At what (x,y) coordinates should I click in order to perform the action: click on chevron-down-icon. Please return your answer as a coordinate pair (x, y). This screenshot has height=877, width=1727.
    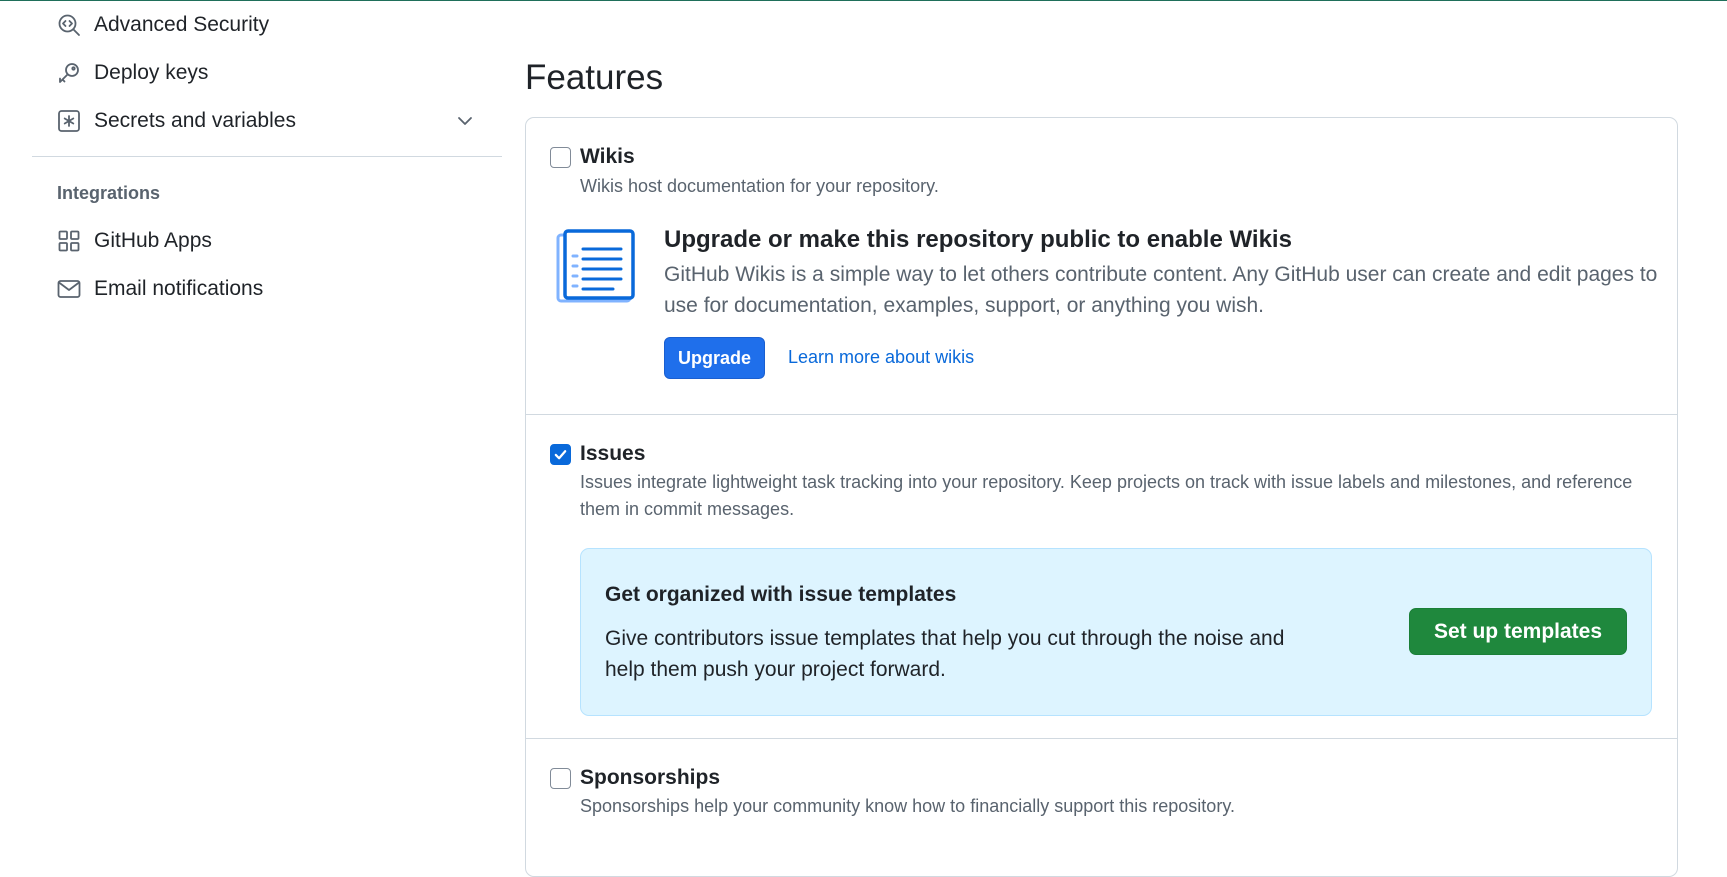
    Looking at the image, I should click on (465, 121).